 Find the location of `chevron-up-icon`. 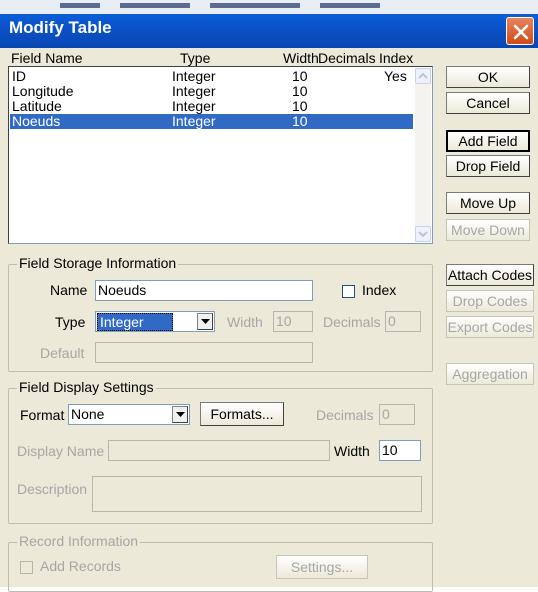

chevron-up-icon is located at coordinates (423, 75).